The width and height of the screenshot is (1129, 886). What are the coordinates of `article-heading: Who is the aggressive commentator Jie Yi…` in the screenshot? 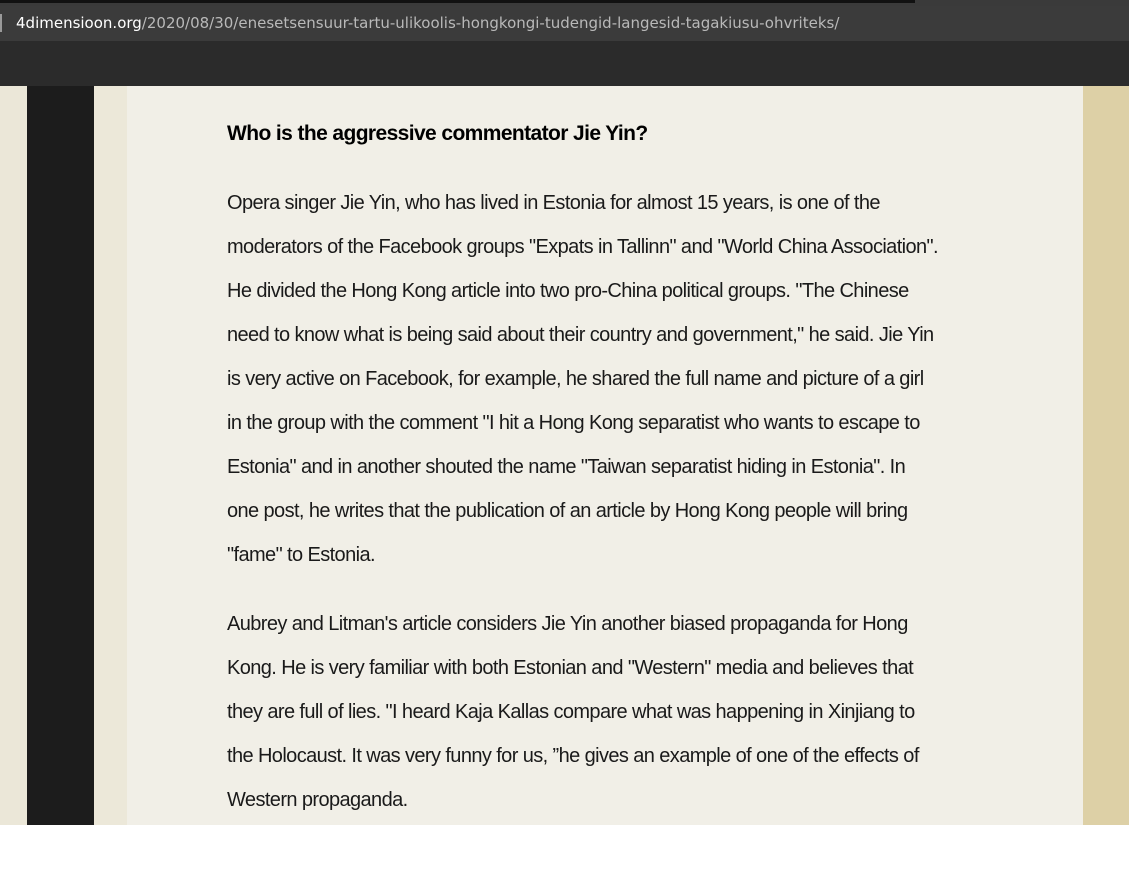 It's located at (437, 133).